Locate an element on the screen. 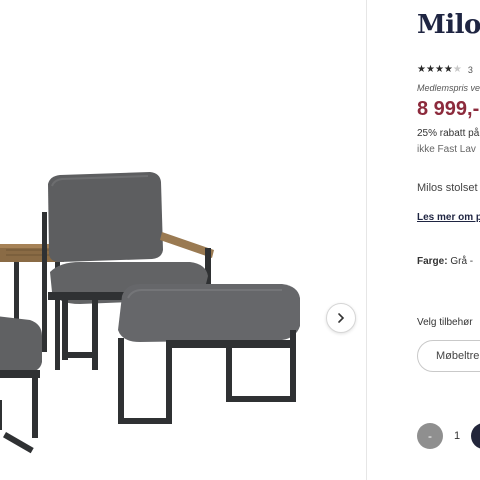 The height and width of the screenshot is (480, 480). chevron-right-icon is located at coordinates (341, 318).